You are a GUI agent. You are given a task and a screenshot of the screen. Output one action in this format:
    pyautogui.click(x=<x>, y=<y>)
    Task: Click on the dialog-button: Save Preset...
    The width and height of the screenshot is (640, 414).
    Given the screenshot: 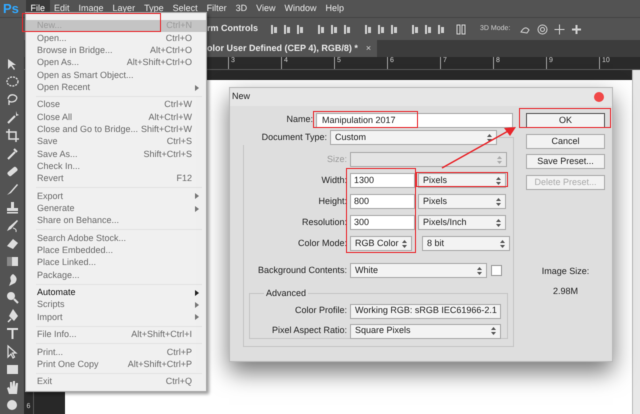 What is the action you would take?
    pyautogui.click(x=565, y=161)
    